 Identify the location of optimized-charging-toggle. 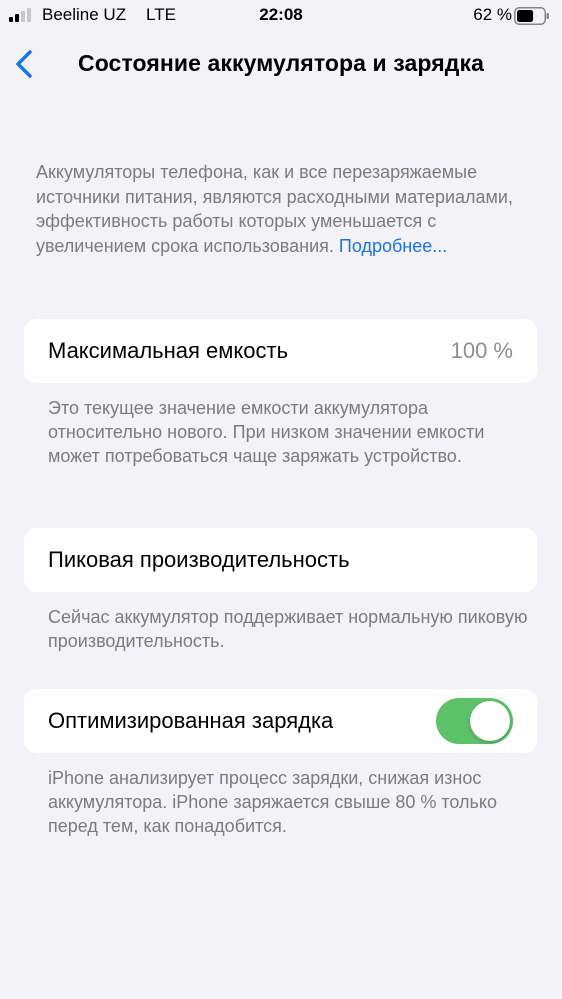
(474, 721).